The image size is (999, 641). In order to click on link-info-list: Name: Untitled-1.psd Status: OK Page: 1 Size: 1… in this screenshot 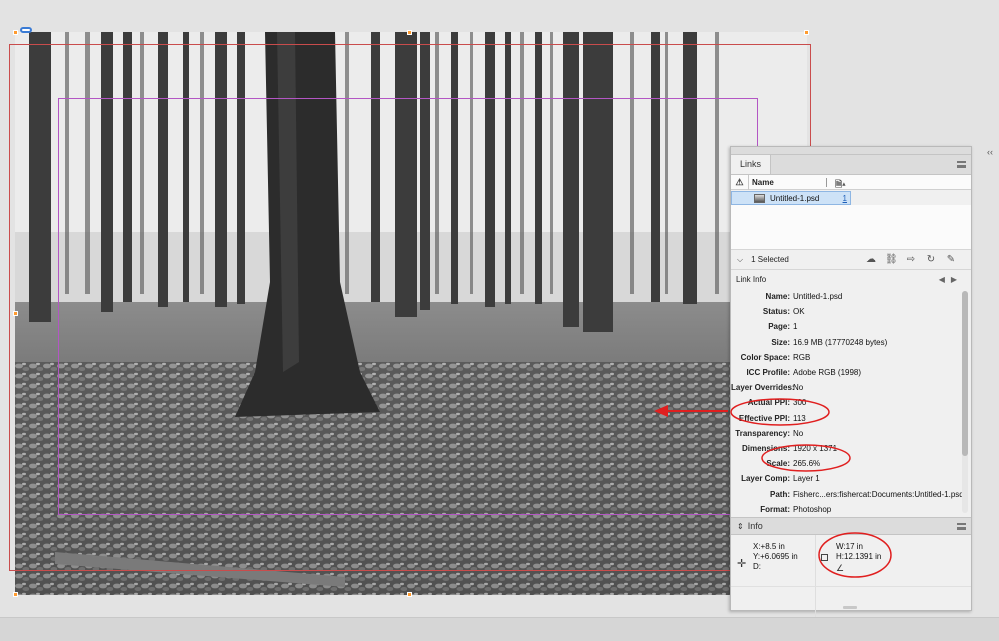, I will do `click(851, 403)`.